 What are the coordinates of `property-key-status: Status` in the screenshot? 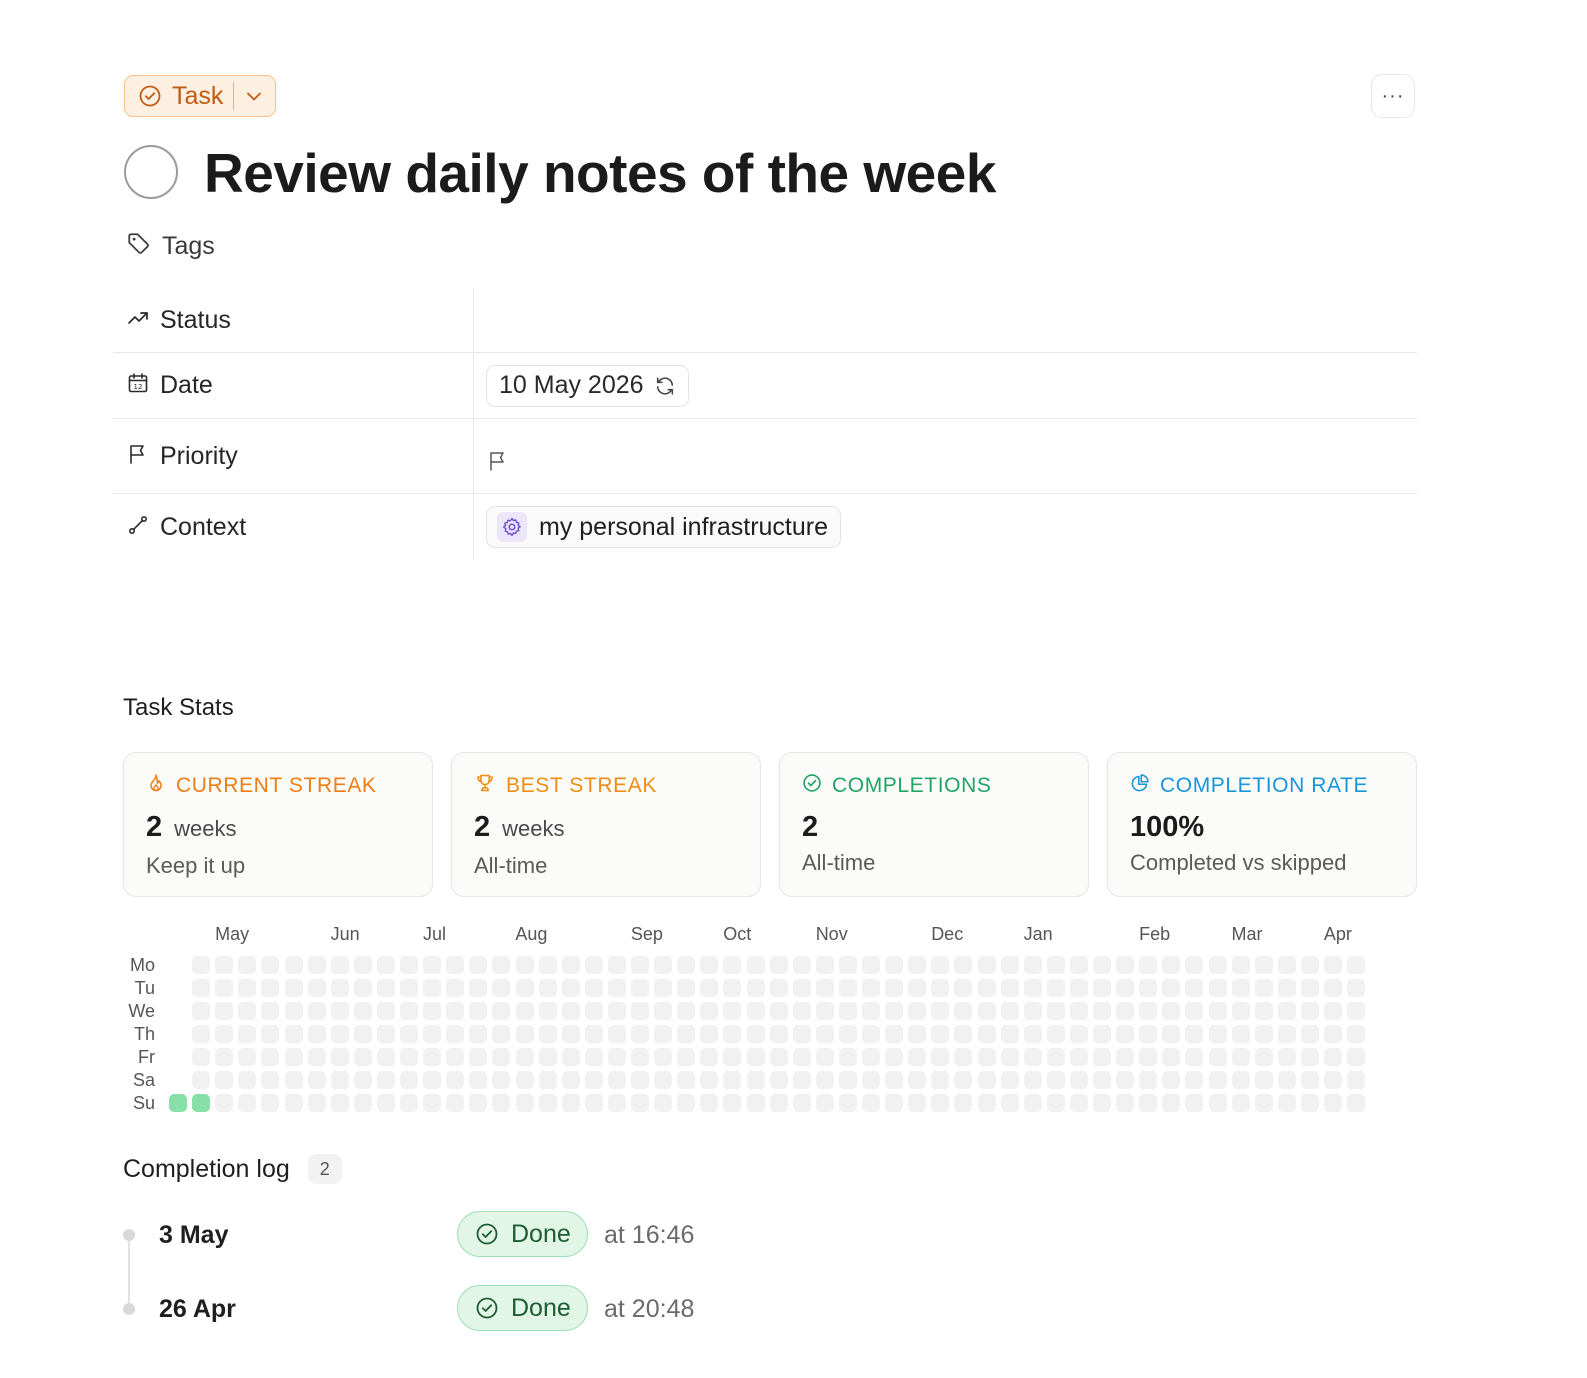 It's located at (293, 320).